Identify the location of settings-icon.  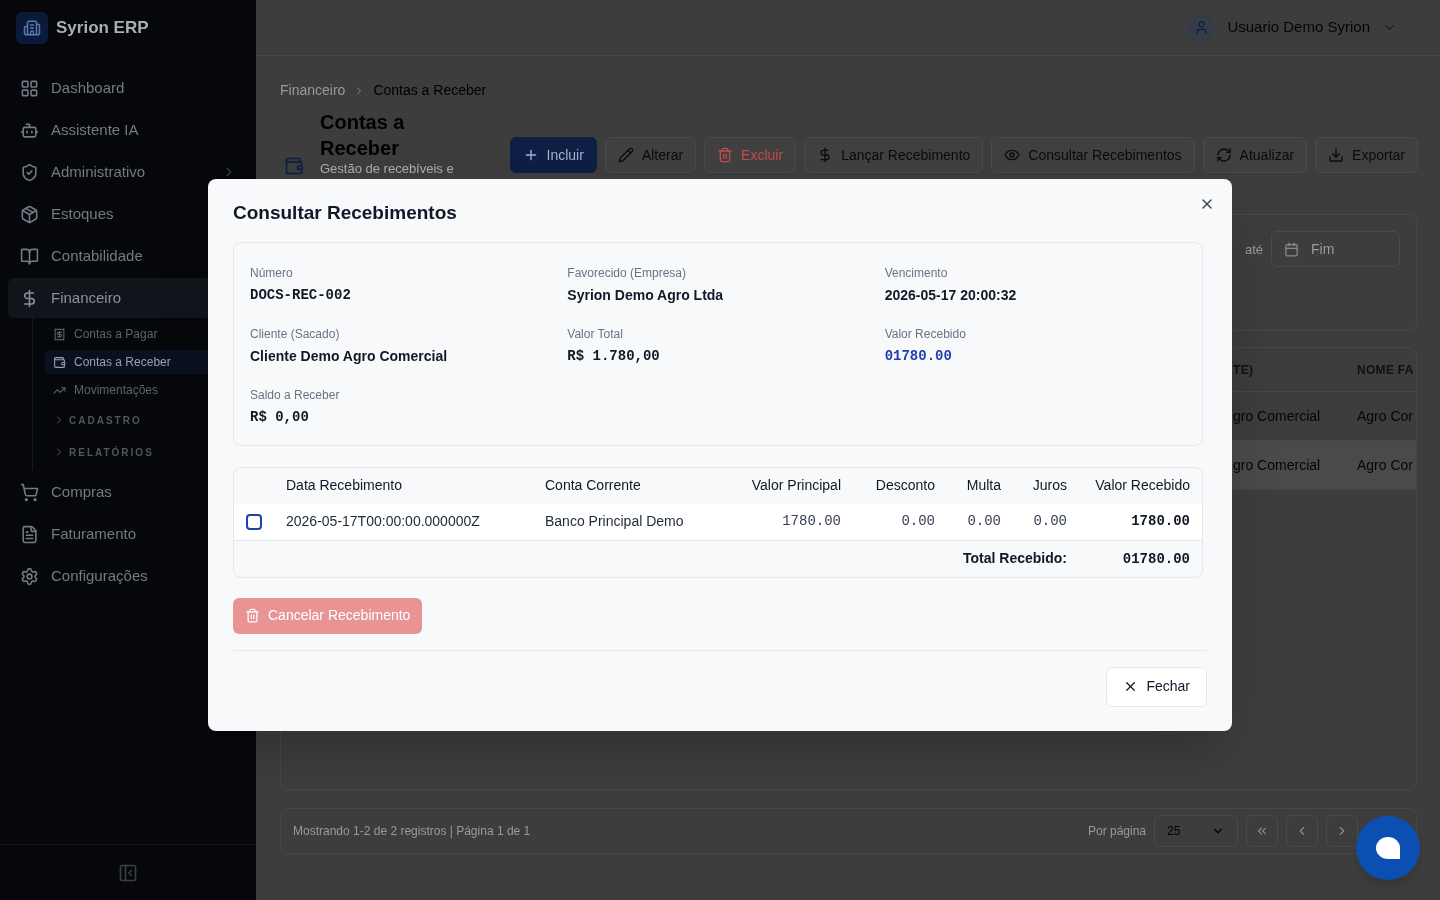
(29, 576).